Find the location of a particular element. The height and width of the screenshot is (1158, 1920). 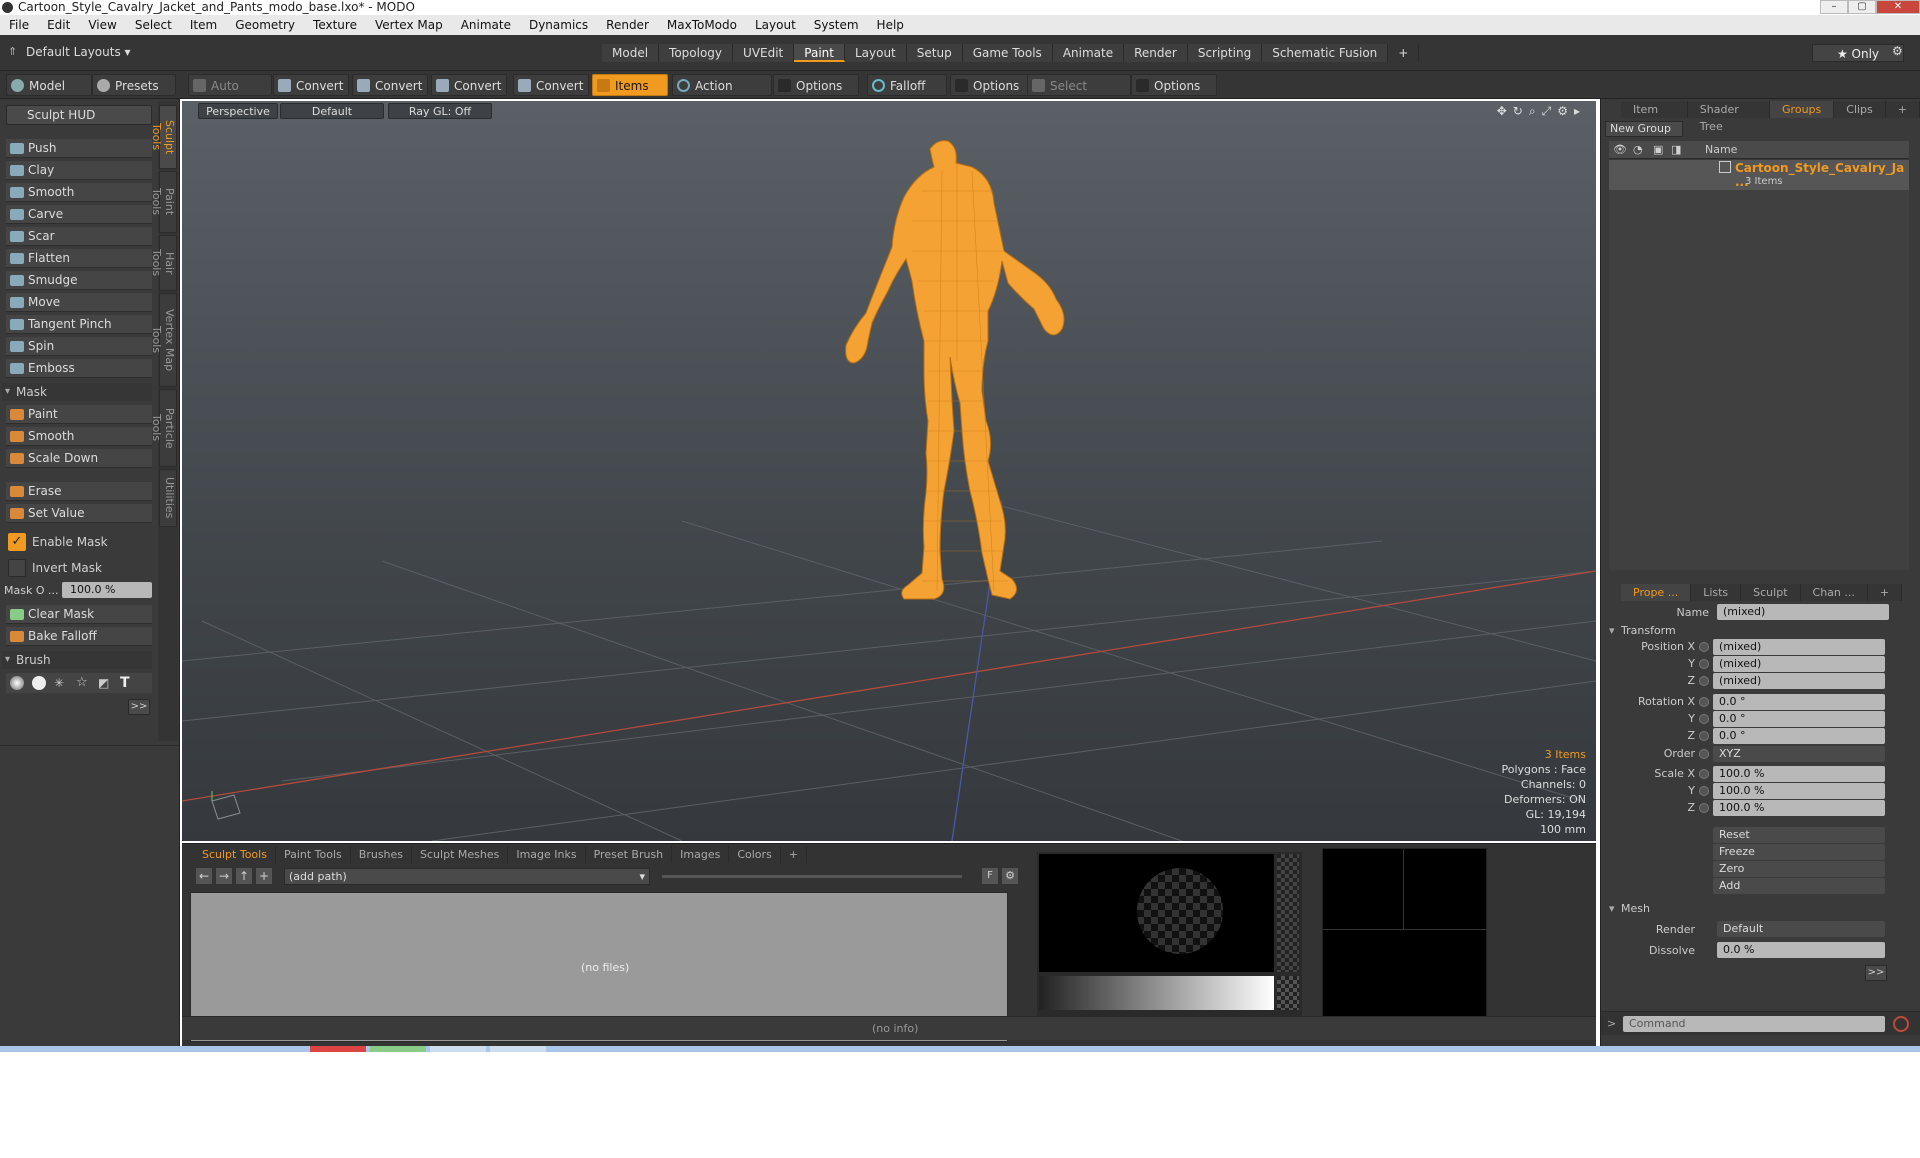

vtab-vertex-map-tools: Vertex Map Tools is located at coordinates (163, 340).